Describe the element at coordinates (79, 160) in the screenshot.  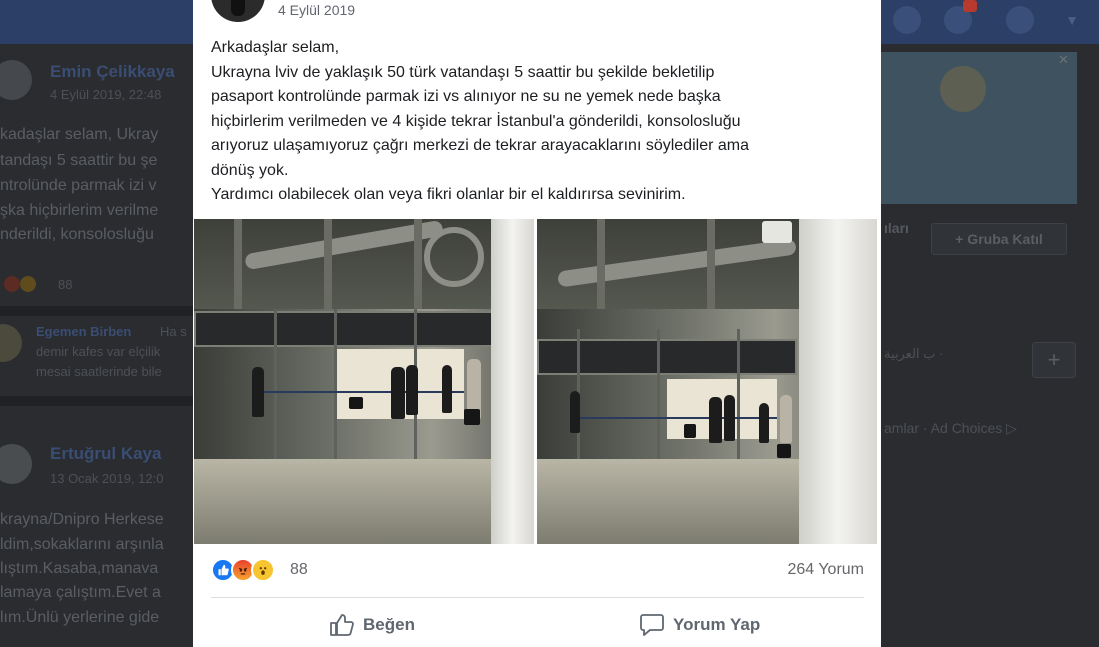
I see `post-text-line: tandaşı 5 saattir bu şe` at that location.